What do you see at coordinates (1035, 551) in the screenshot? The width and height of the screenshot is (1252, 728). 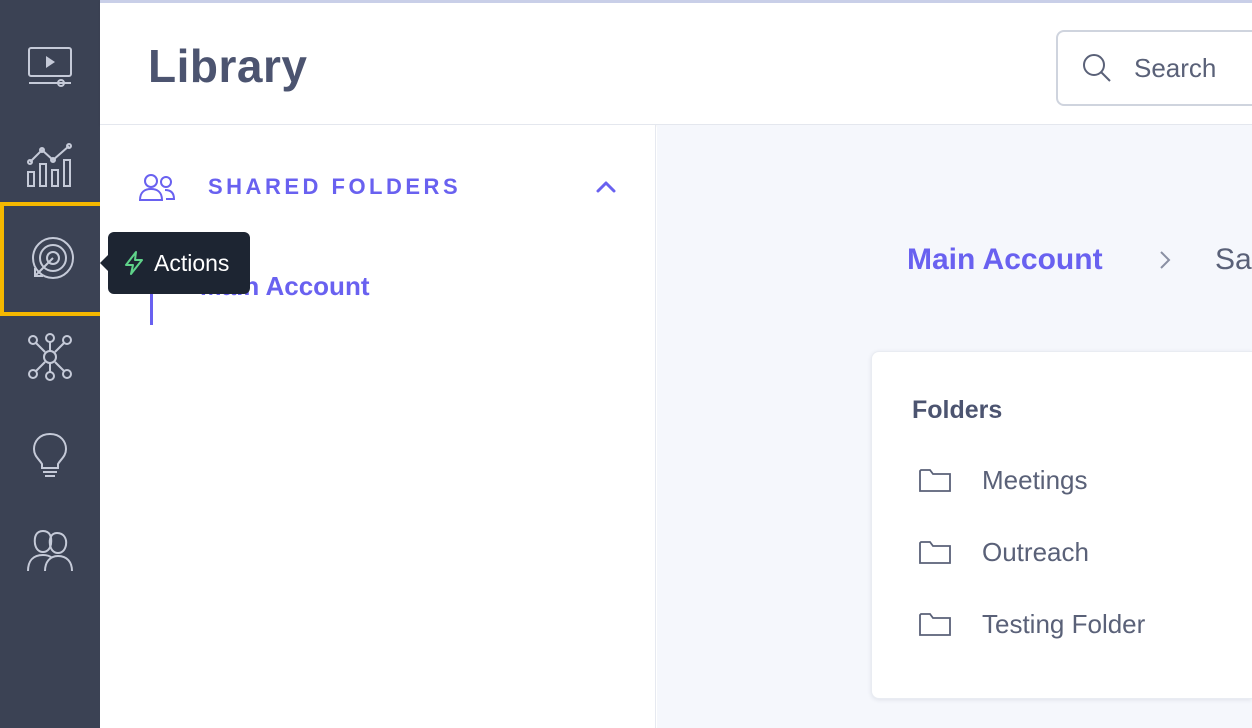 I see `folder-label: Outreach` at bounding box center [1035, 551].